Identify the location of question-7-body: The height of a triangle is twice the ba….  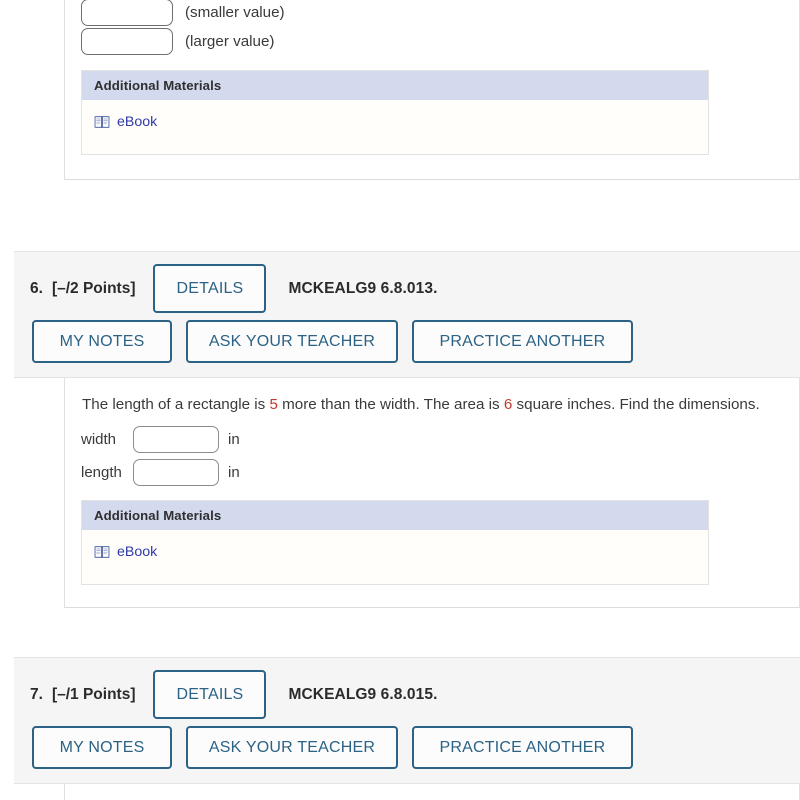
(432, 792).